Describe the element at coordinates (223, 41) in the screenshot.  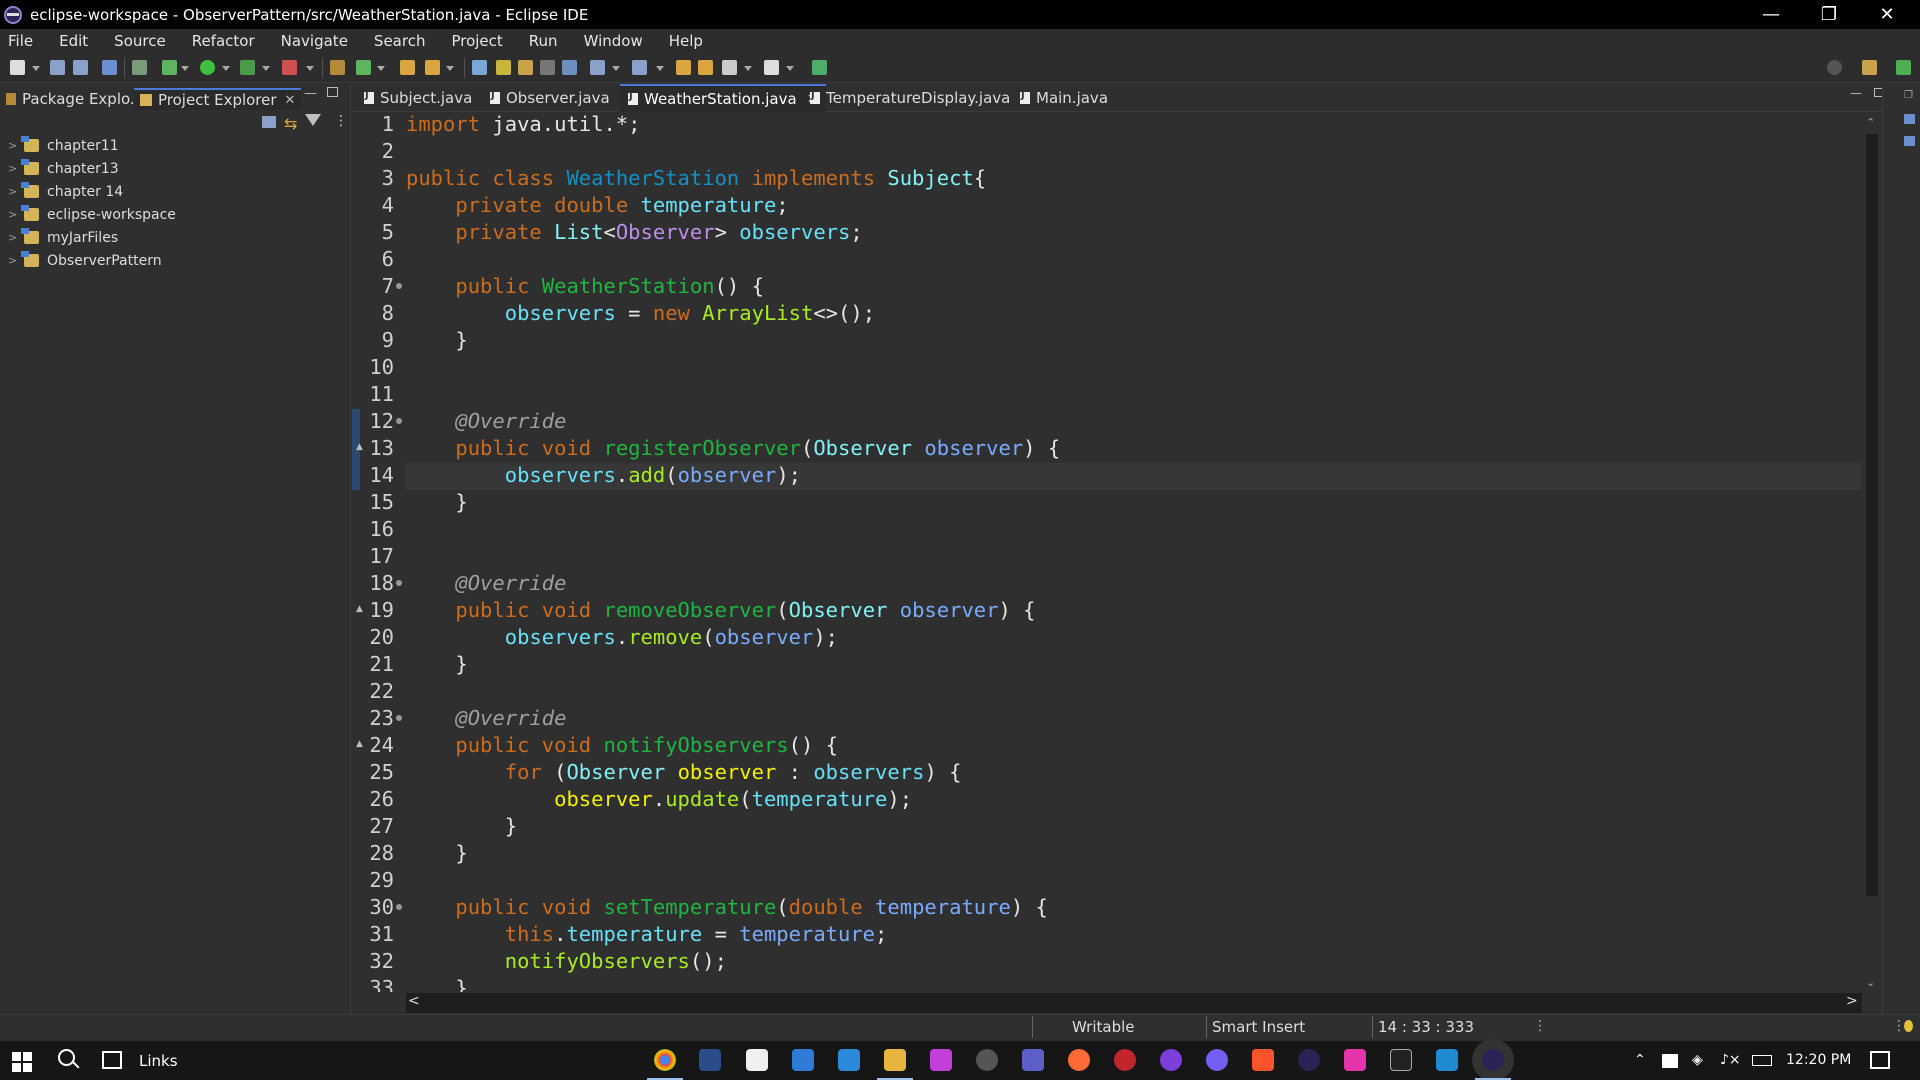
I see `menu-refactor: Refactor` at that location.